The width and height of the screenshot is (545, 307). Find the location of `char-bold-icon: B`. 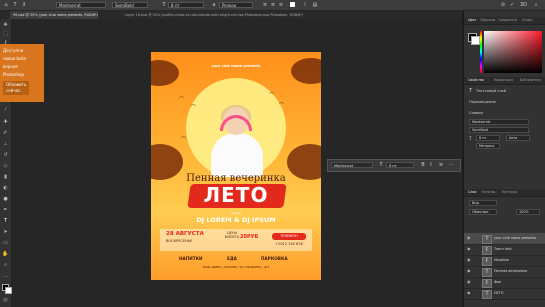

char-bold-icon: B is located at coordinates (423, 165).